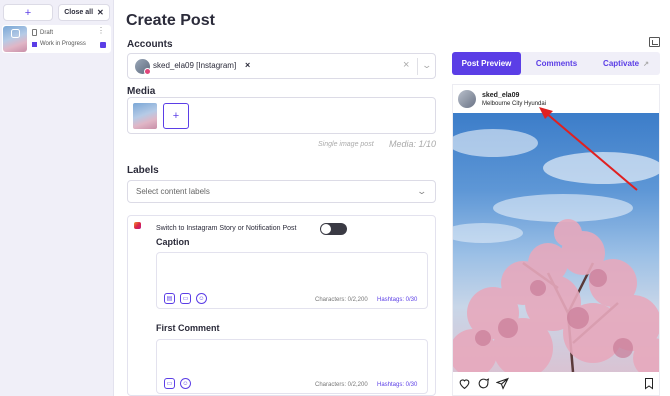 This screenshot has width=670, height=396. What do you see at coordinates (588, 149) in the screenshot?
I see `annotation-arrow` at bounding box center [588, 149].